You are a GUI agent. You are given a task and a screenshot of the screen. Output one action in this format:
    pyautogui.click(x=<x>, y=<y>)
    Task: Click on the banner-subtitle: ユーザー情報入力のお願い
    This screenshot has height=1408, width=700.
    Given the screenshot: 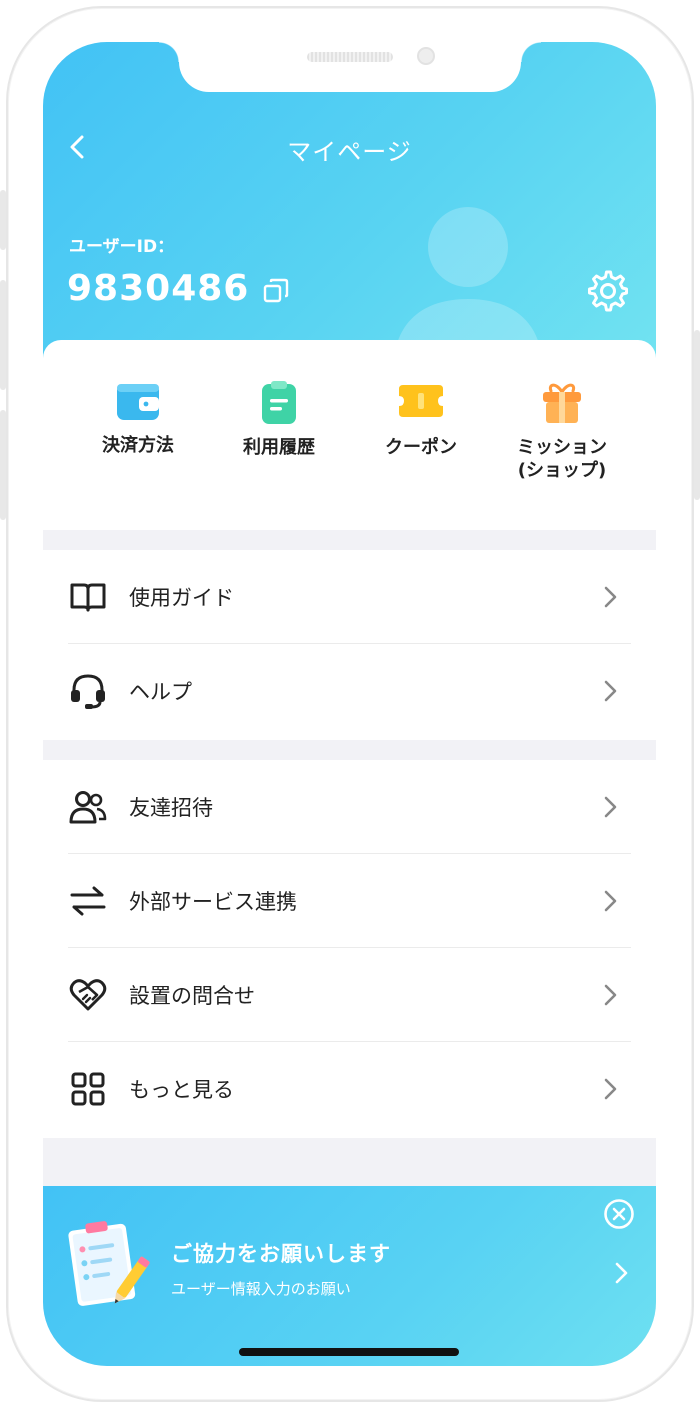 What is the action you would take?
    pyautogui.click(x=261, y=1289)
    